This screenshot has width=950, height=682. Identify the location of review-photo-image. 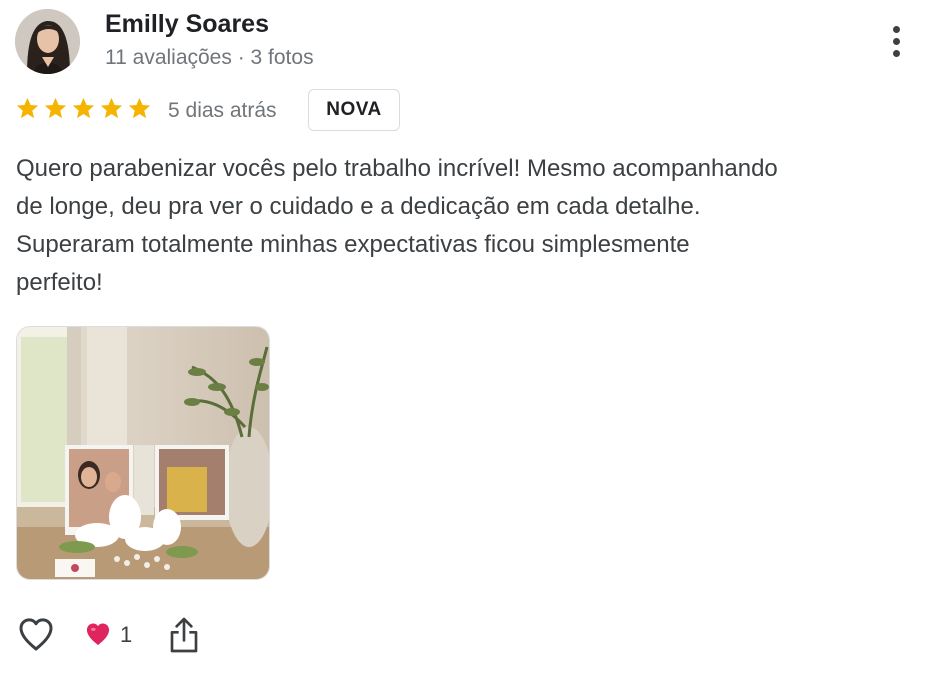
(143, 453).